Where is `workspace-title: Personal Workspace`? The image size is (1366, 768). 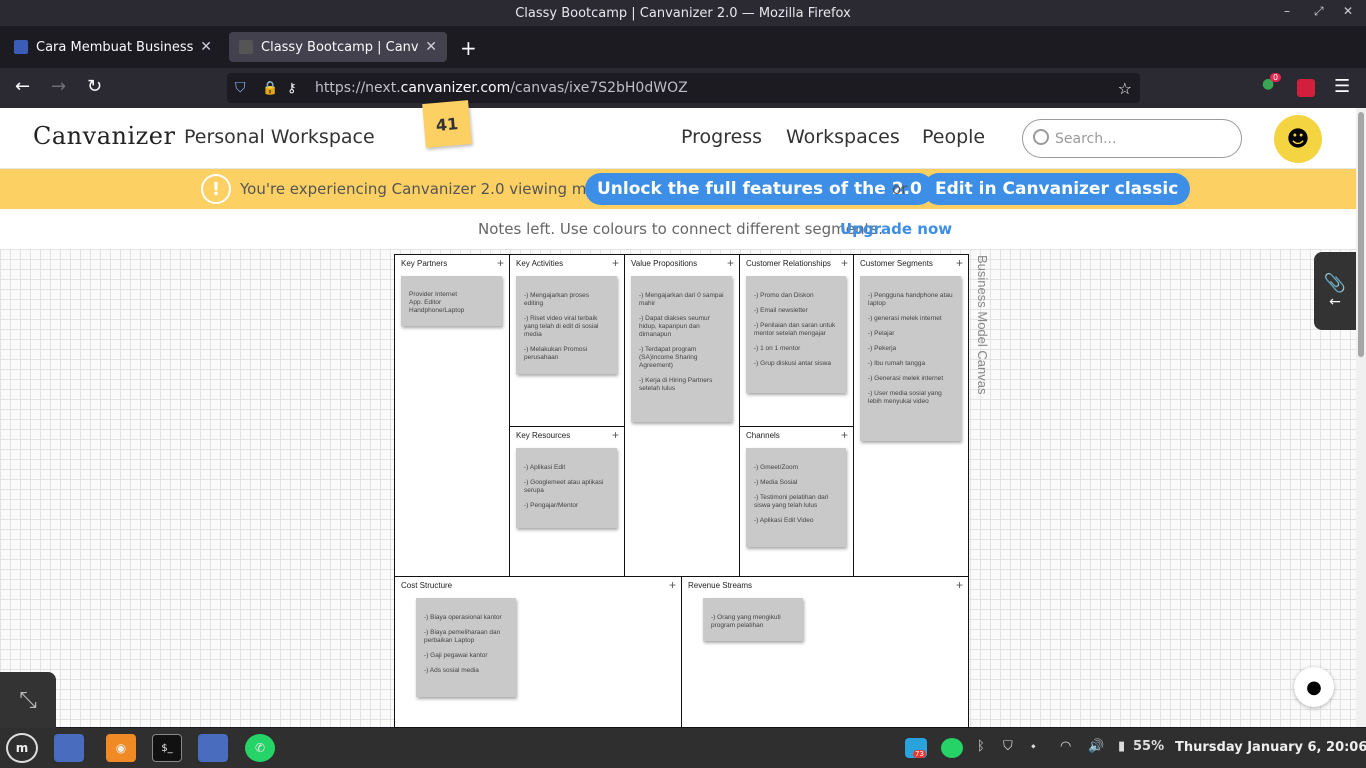 workspace-title: Personal Workspace is located at coordinates (279, 137).